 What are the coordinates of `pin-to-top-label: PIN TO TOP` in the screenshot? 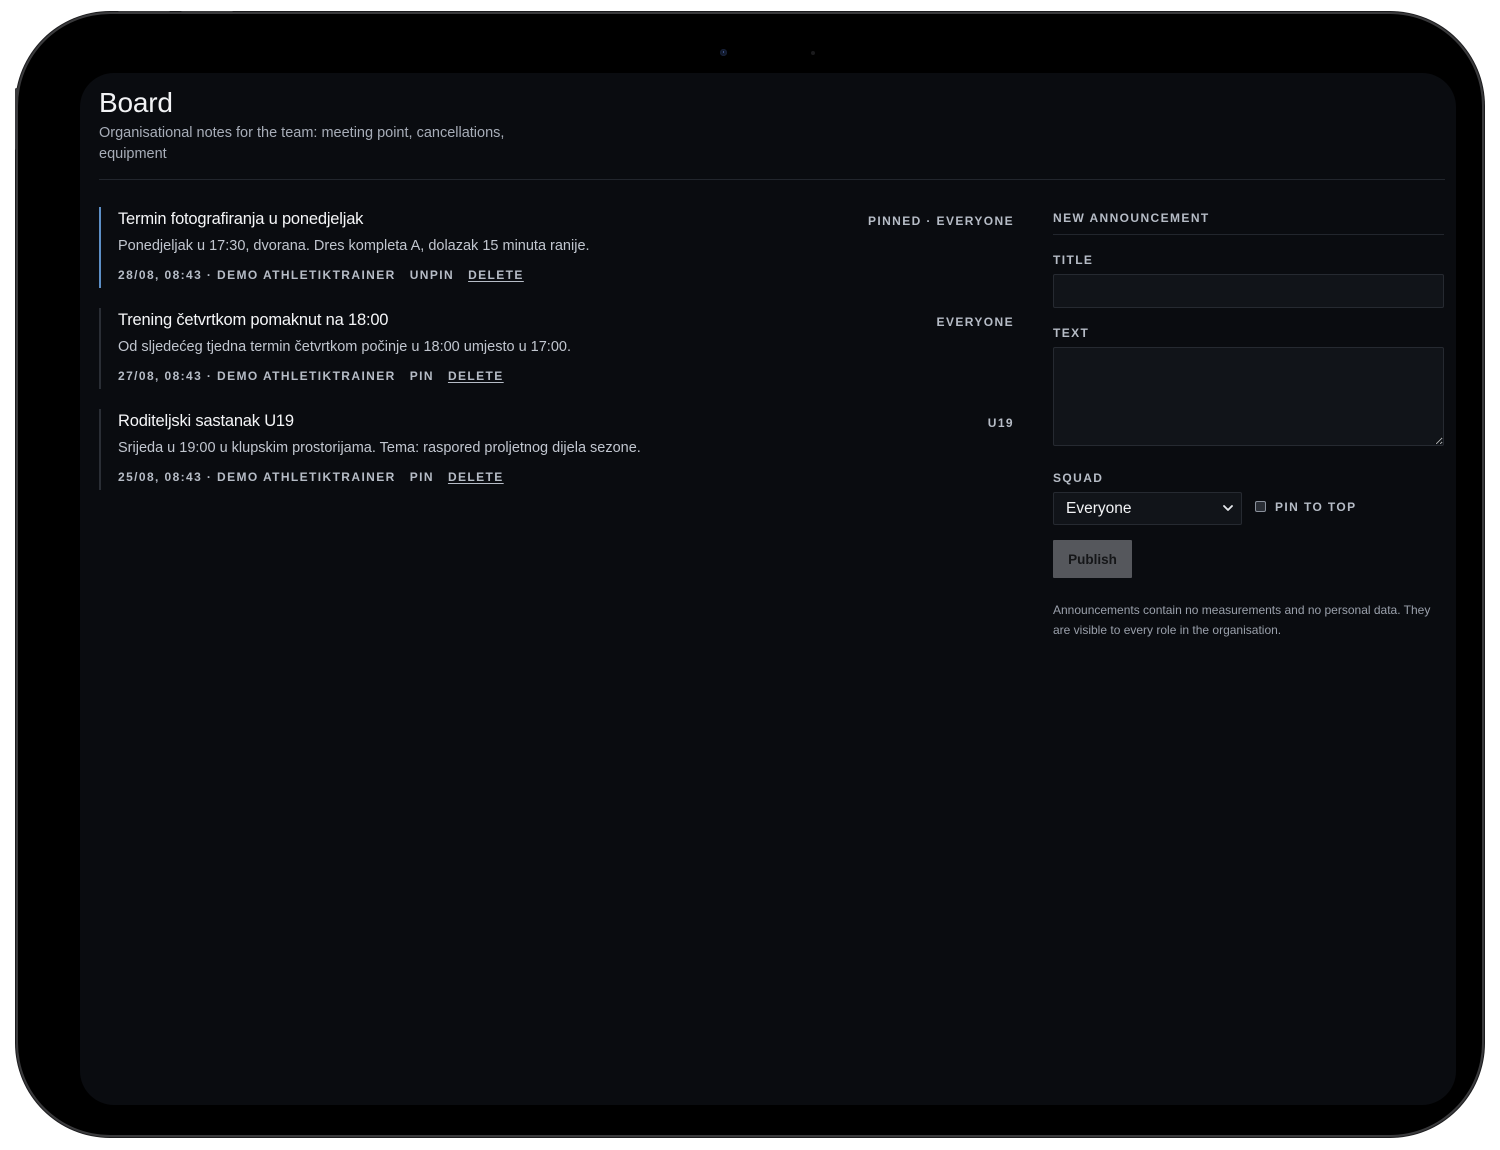 It's located at (1316, 507).